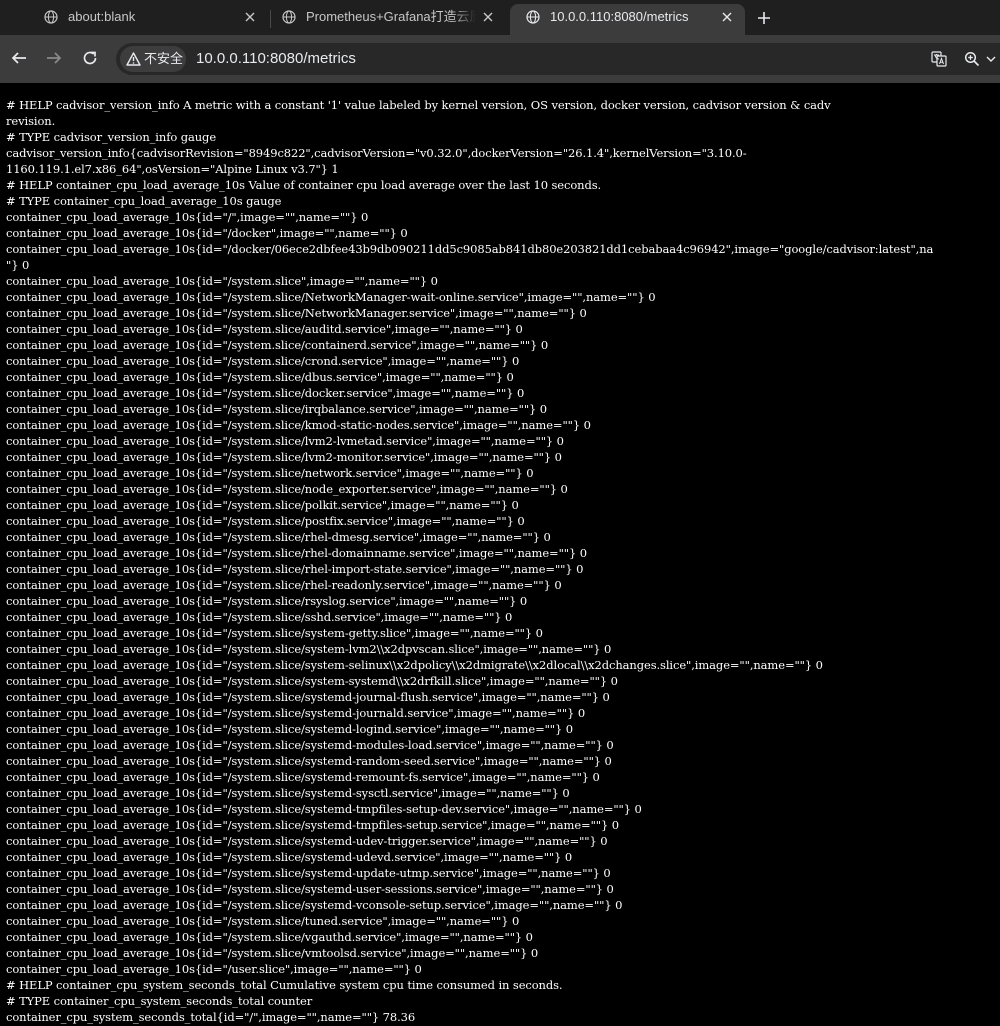 The width and height of the screenshot is (1000, 1026). Describe the element at coordinates (111, 137) in the screenshot. I see `metric-comment-line: # TYPE cadvisor_version_info gauge` at that location.